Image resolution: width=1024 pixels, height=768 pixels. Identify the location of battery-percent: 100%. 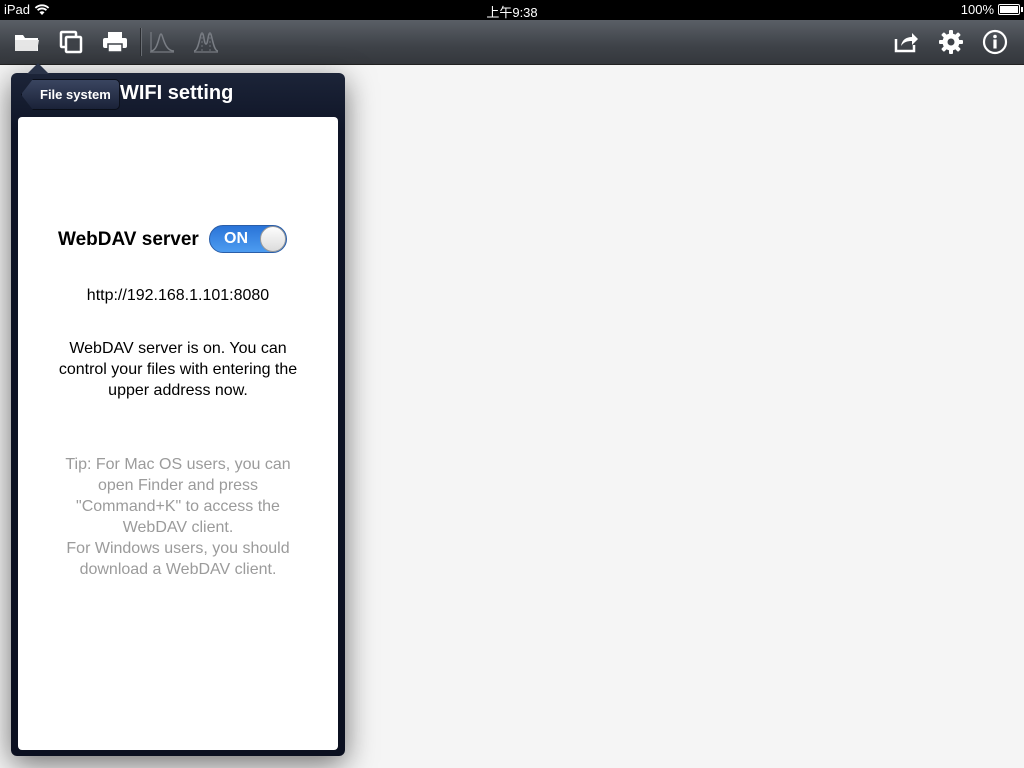
(977, 9).